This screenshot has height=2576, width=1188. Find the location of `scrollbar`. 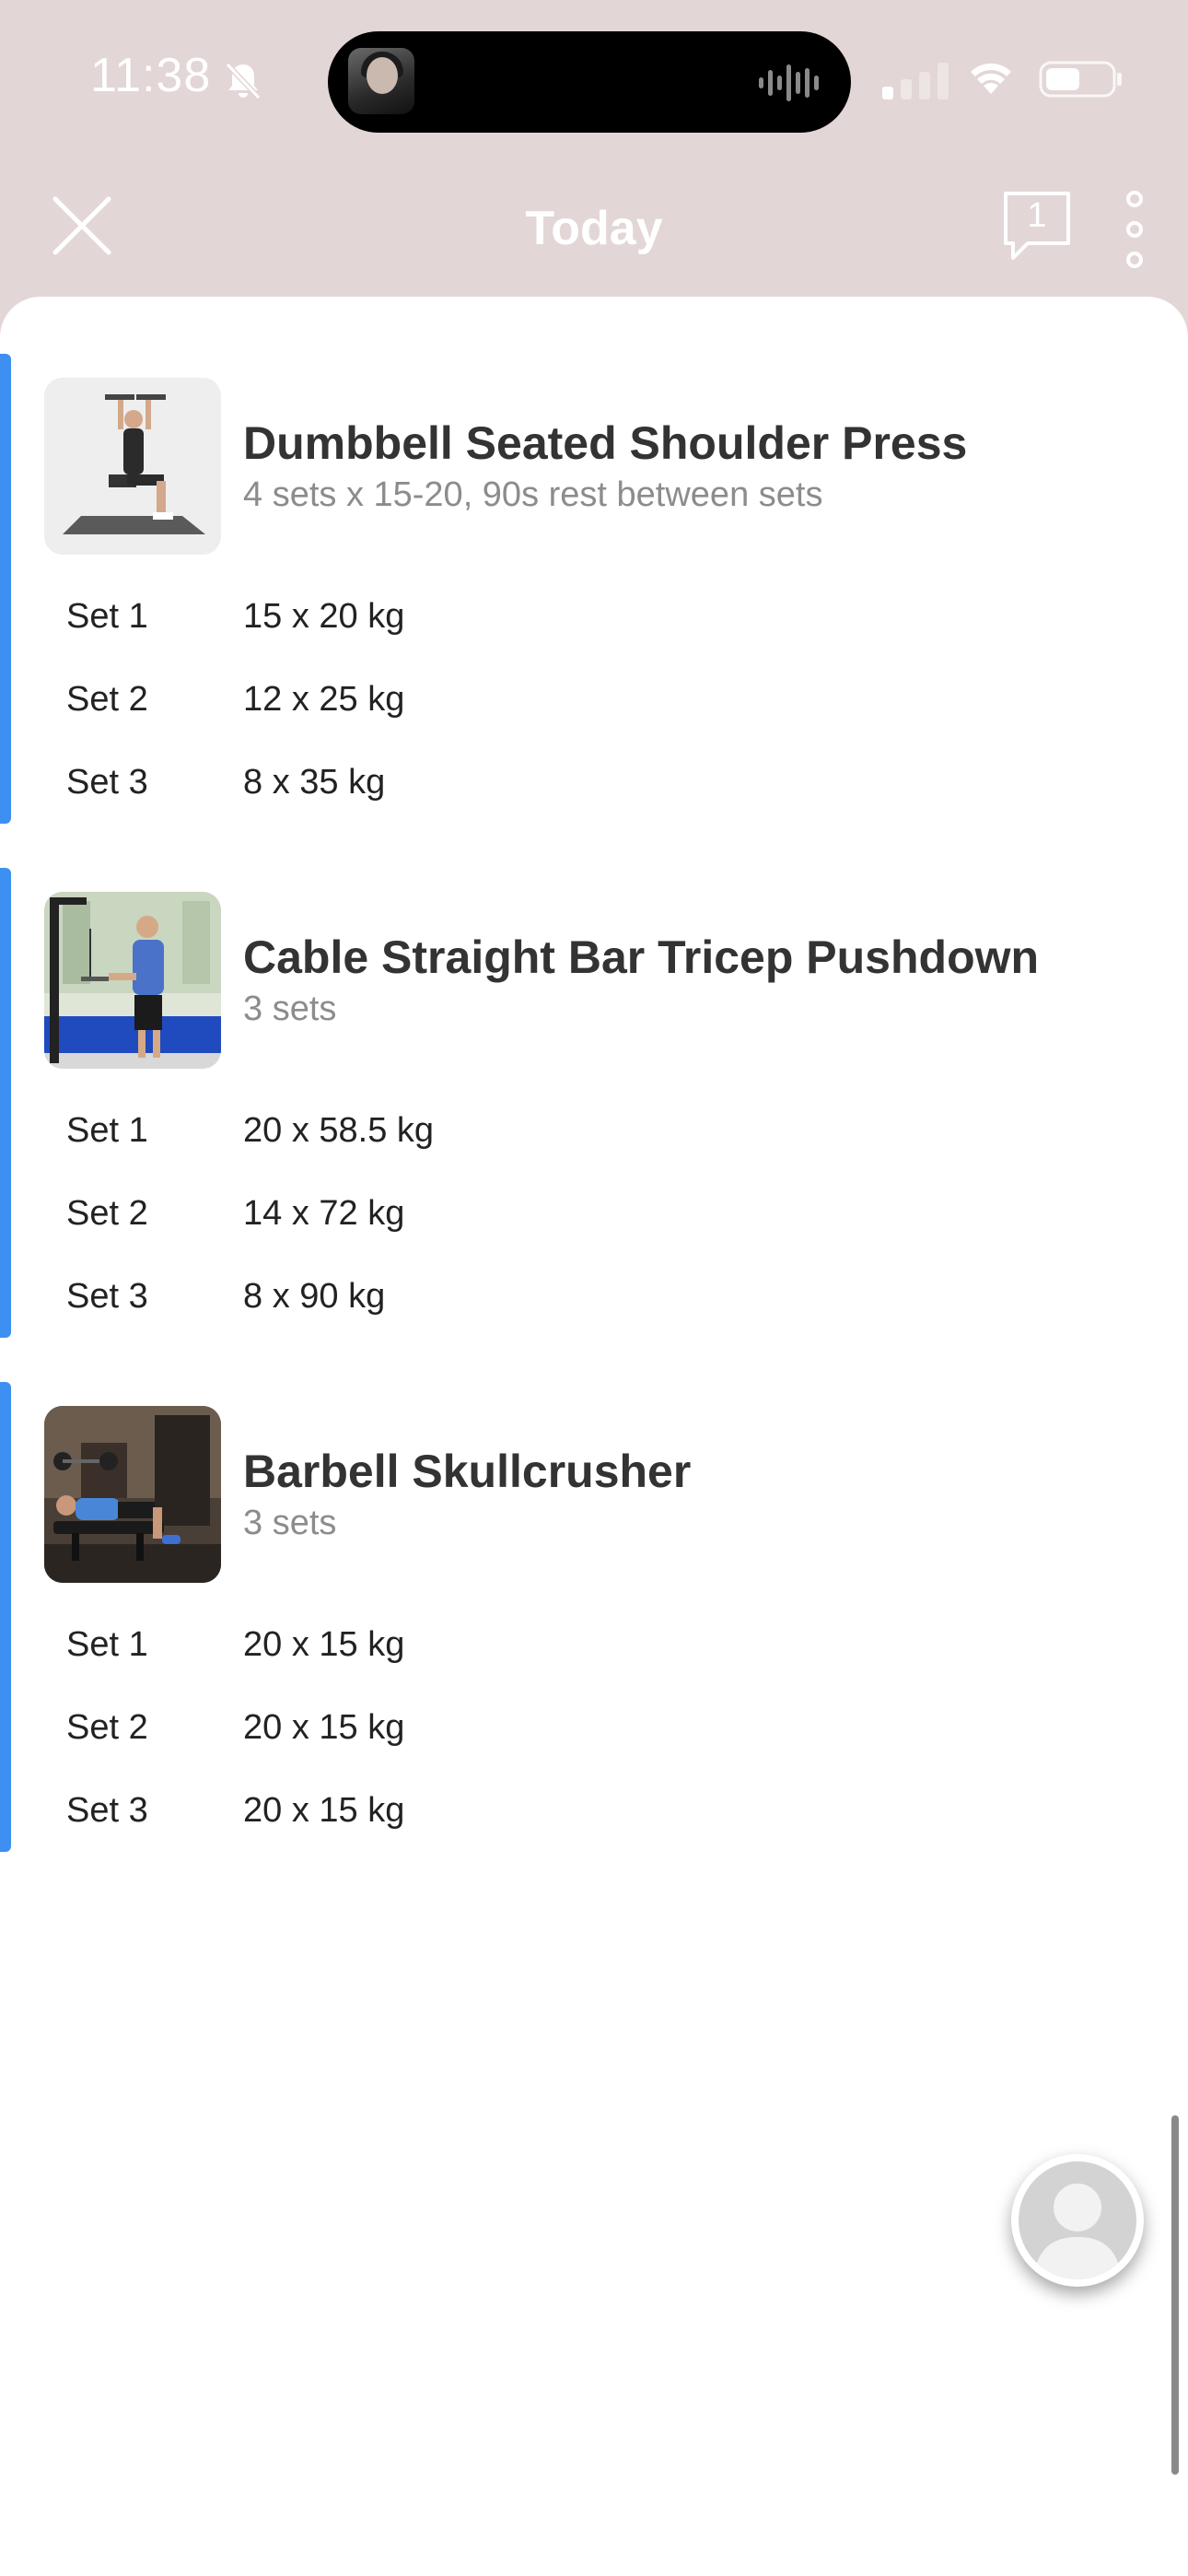

scrollbar is located at coordinates (1175, 2295).